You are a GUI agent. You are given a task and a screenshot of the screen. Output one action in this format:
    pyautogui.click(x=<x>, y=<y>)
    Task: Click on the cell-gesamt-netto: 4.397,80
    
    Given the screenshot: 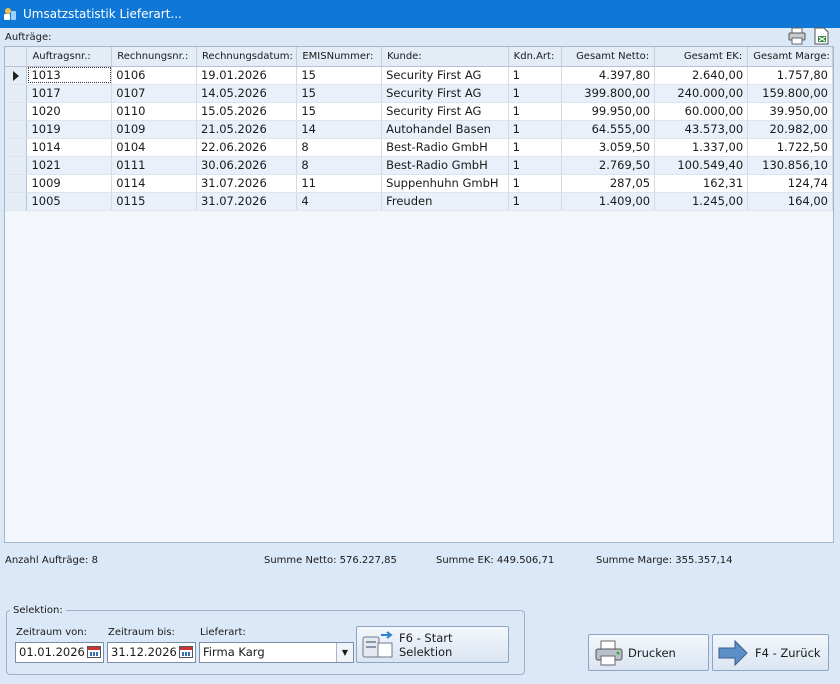 What is the action you would take?
    pyautogui.click(x=608, y=75)
    